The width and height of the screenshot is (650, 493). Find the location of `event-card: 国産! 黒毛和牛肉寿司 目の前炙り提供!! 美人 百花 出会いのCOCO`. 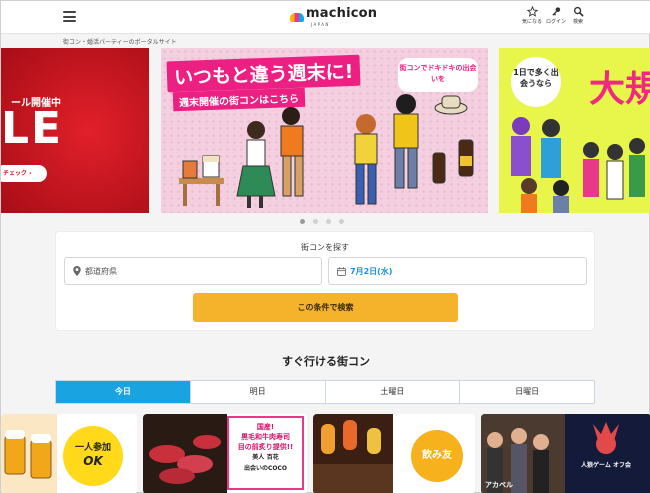

event-card: 国産! 黒毛和牛肉寿司 目の前炙り提供!! 美人 百花 出会いのCOCO is located at coordinates (225, 453).